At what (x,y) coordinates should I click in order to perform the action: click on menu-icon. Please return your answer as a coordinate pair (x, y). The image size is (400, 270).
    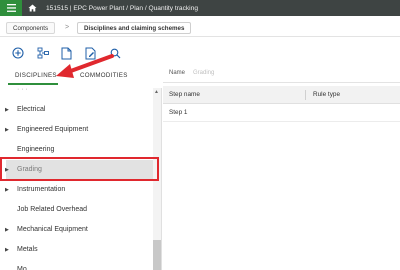
    Looking at the image, I should click on (11, 8).